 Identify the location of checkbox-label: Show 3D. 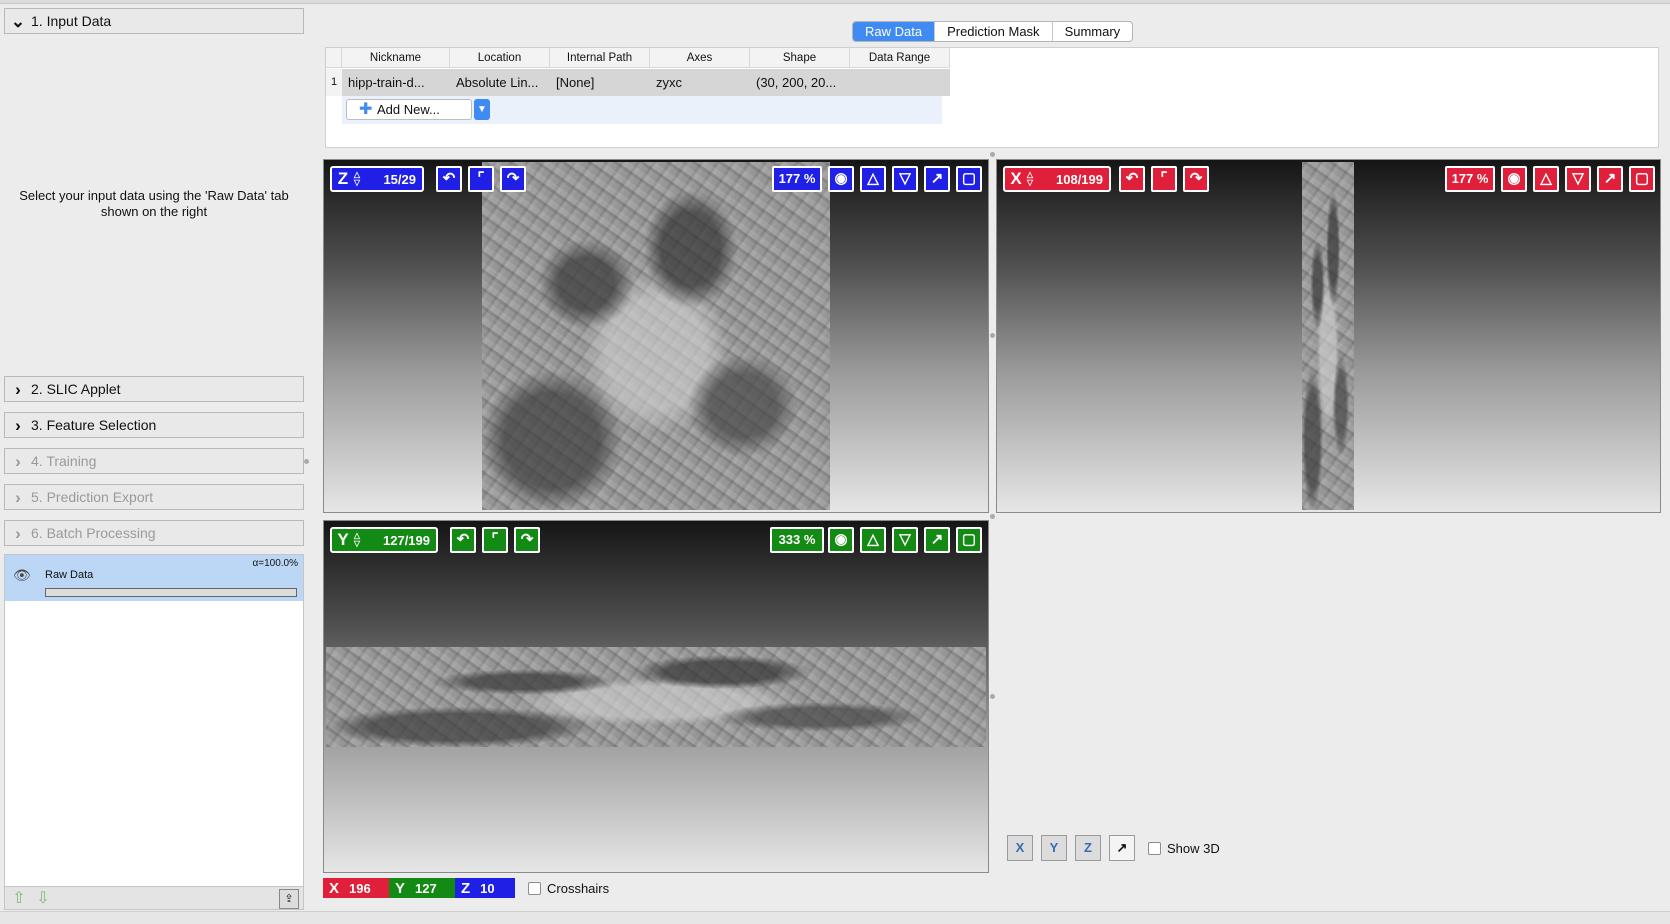
(1193, 848).